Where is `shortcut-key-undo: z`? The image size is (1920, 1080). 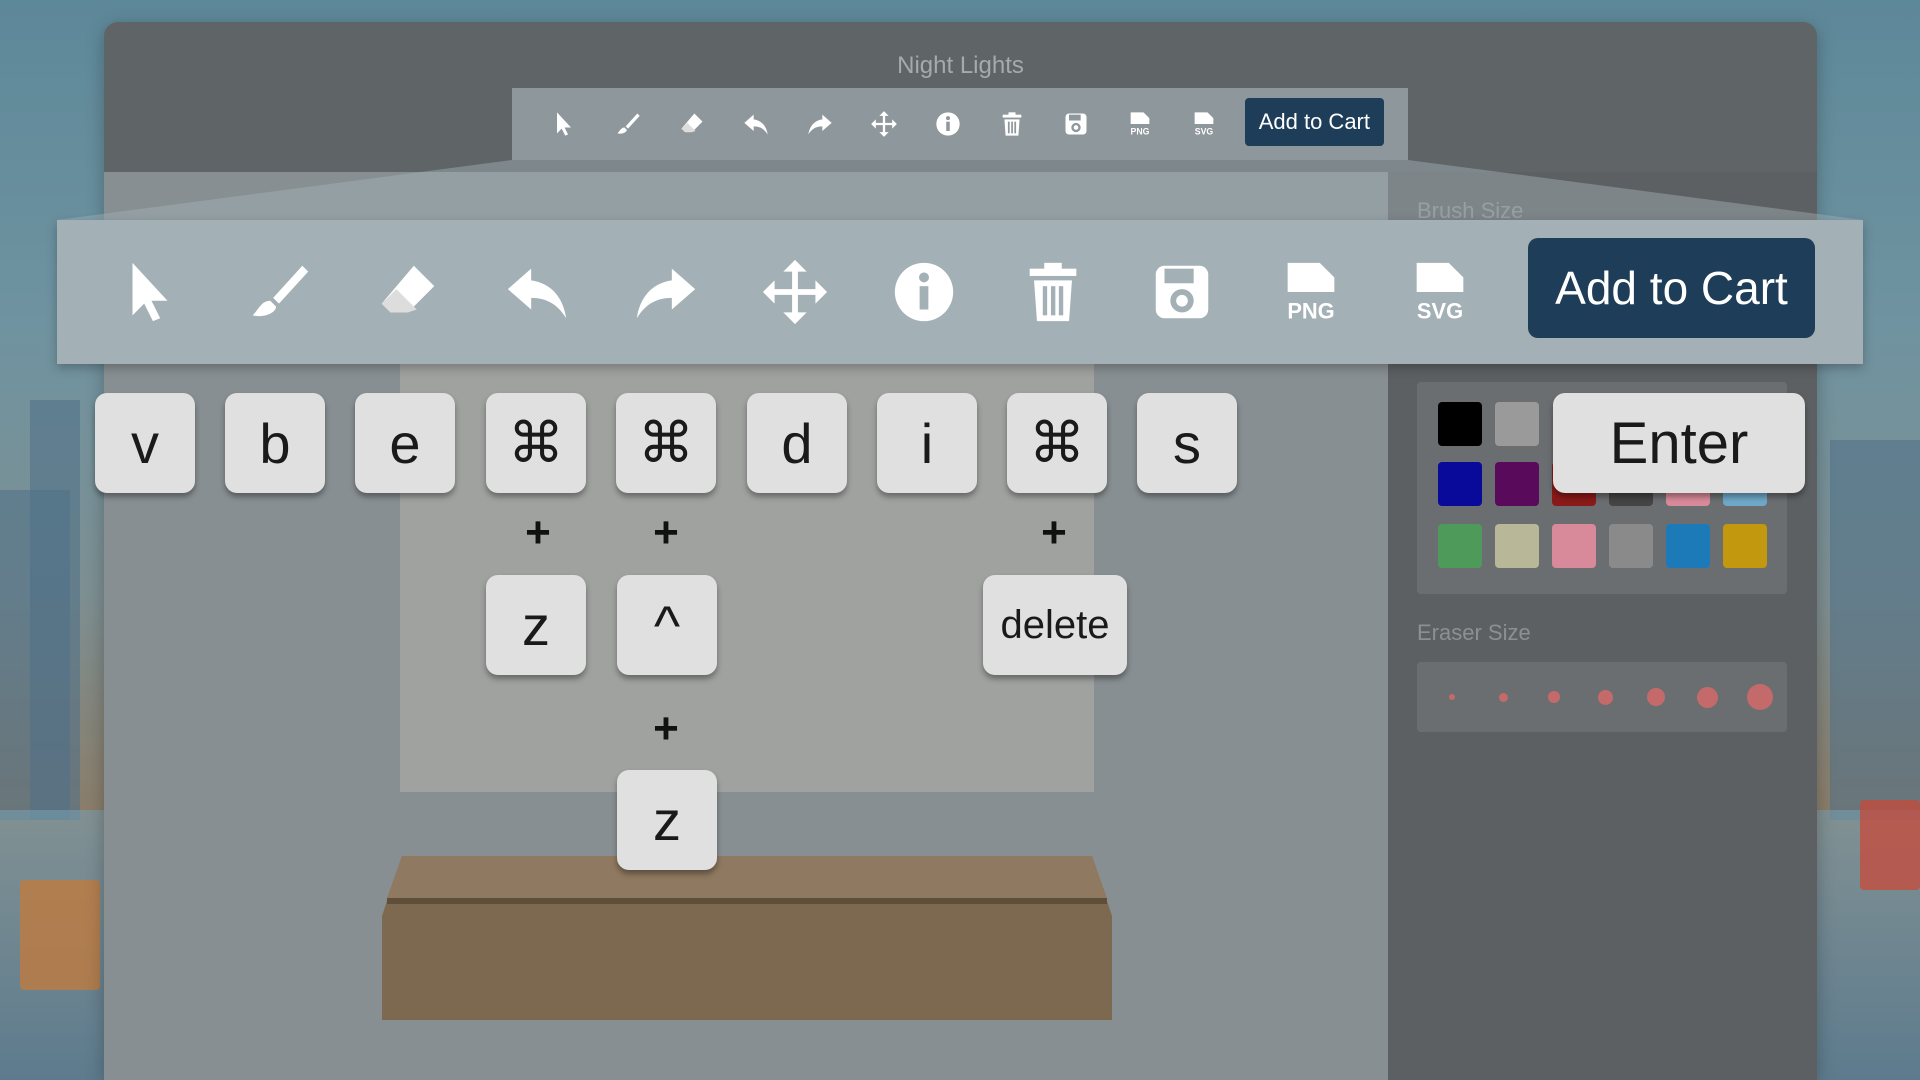
shortcut-key-undo: z is located at coordinates (536, 625).